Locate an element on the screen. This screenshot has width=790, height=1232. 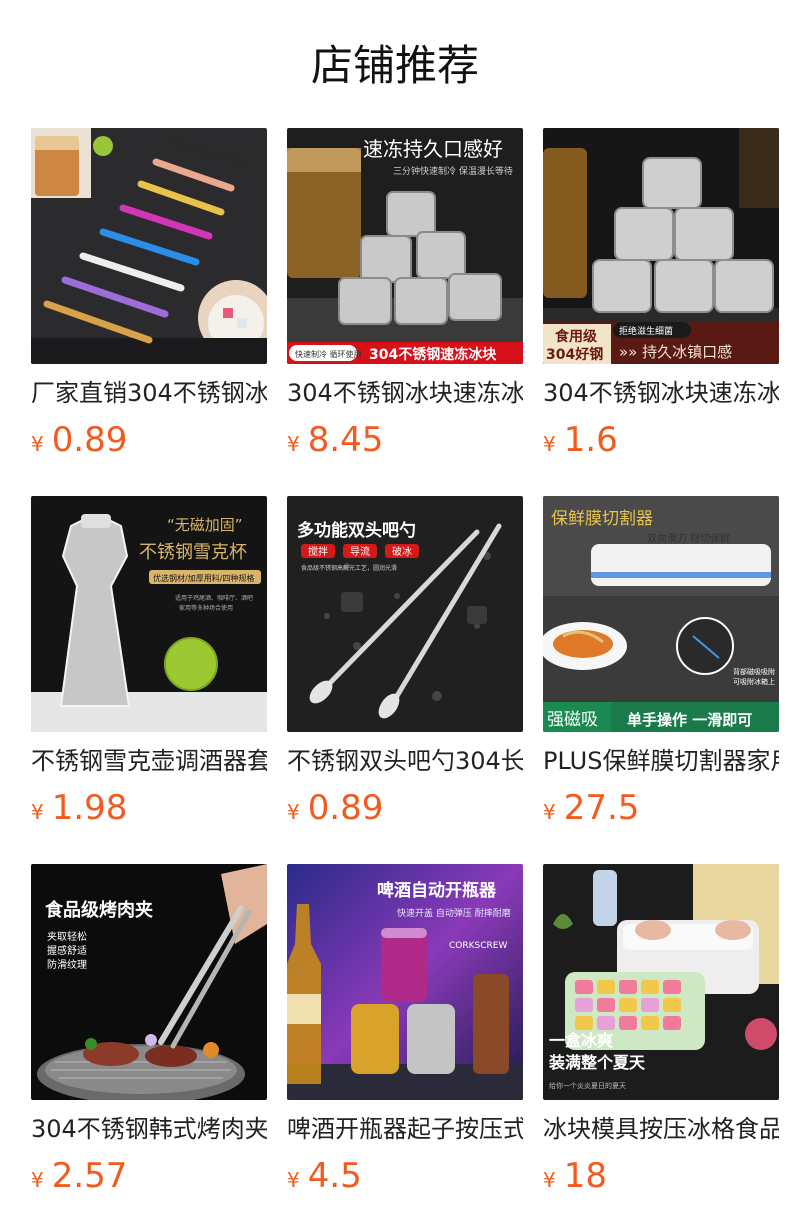
product-image: 食品级烤肉夹 夹取轻松 握感舒适 防滑纹理 is located at coordinates (149, 982).